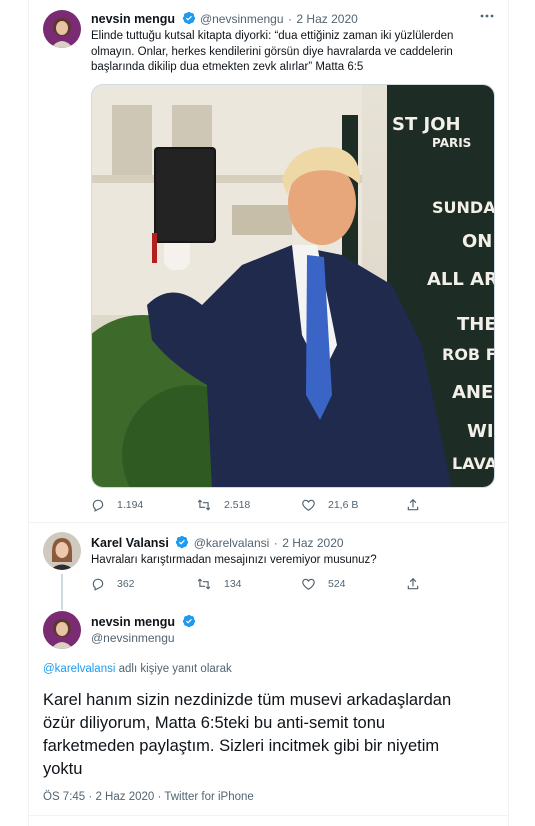  I want to click on like-count: 21,6 B, so click(343, 505).